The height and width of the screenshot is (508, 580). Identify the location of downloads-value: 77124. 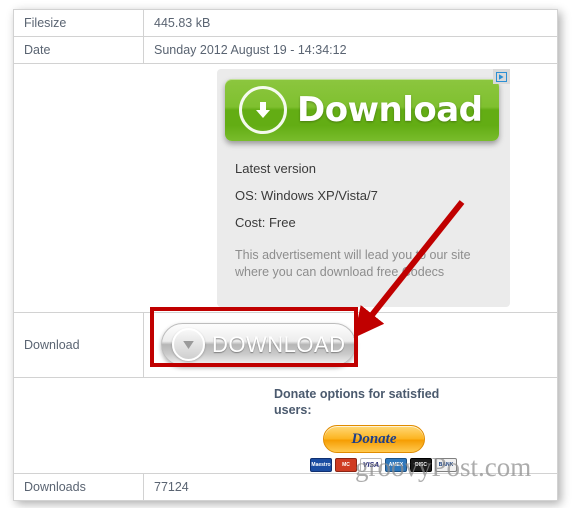
(171, 487).